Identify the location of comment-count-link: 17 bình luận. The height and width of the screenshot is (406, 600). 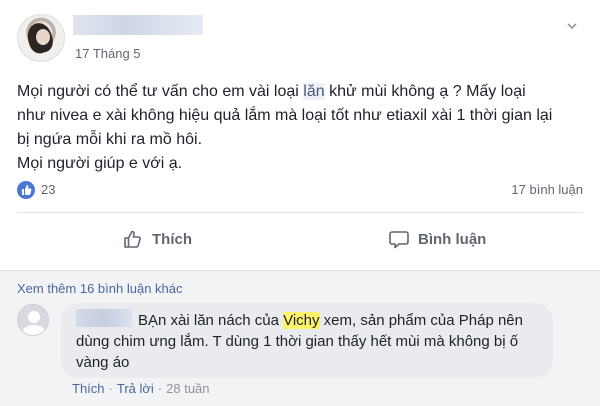
(547, 189).